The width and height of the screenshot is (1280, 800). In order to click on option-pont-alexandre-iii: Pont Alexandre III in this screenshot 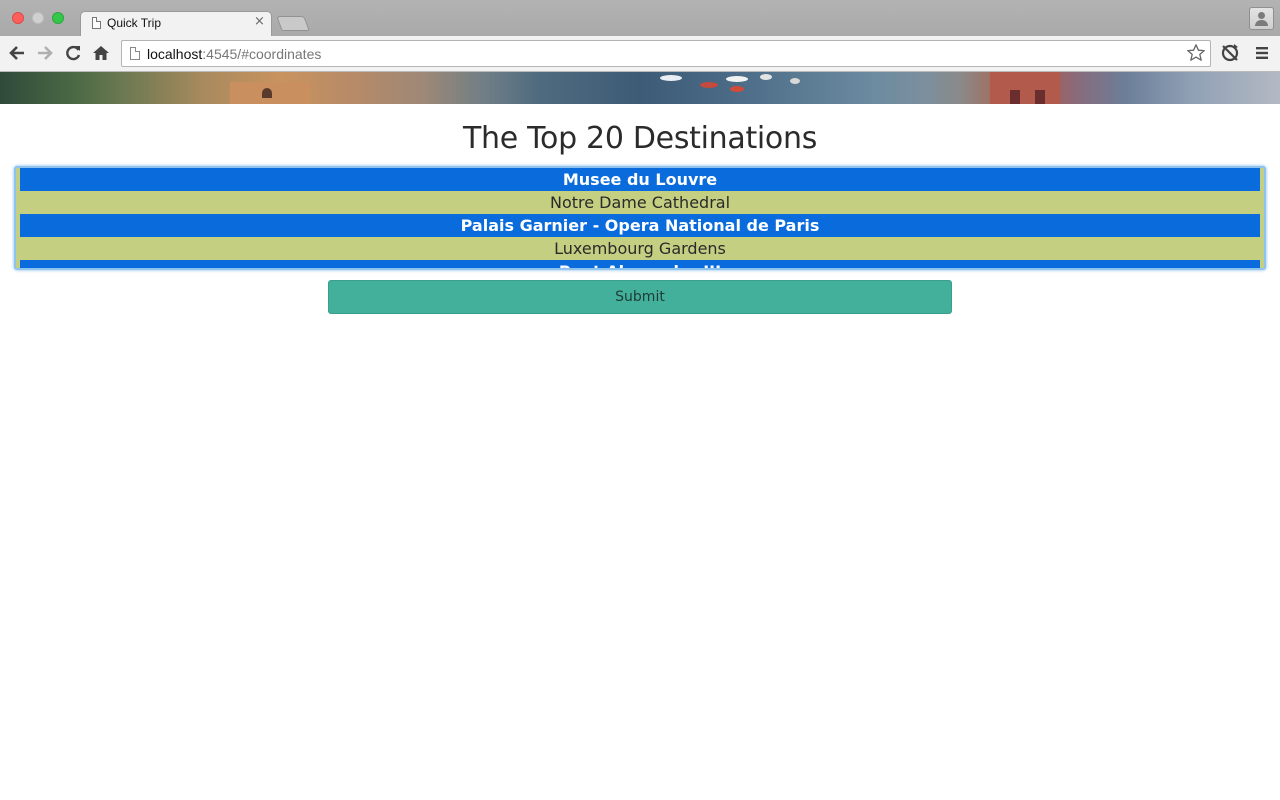, I will do `click(640, 264)`.